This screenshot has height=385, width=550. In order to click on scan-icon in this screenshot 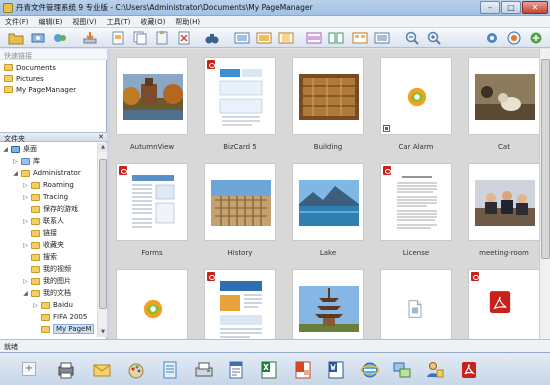, I will do `click(38, 38)`.